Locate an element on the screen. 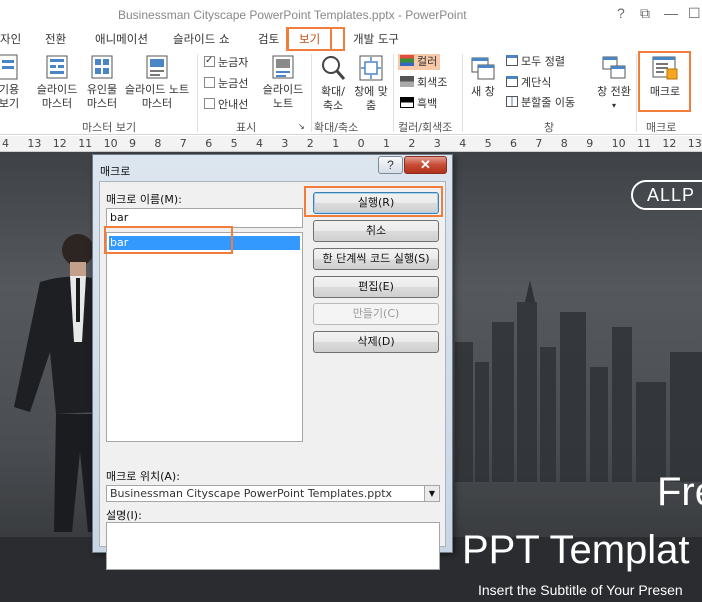 This screenshot has height=602, width=702. black-white-button: 흑백 is located at coordinates (418, 104).